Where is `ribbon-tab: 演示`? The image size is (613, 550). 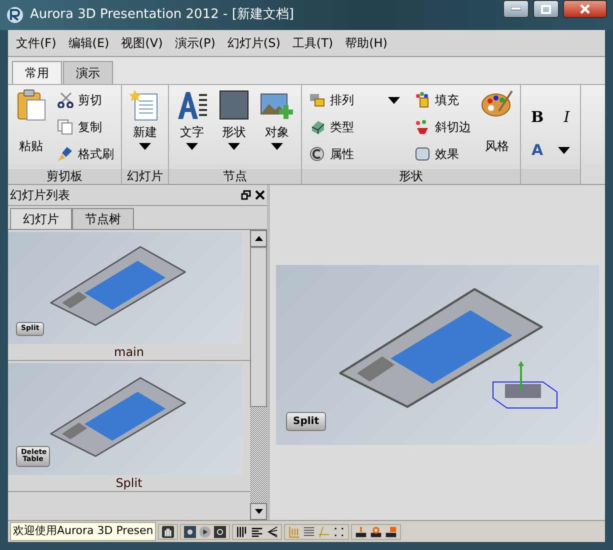 ribbon-tab: 演示 is located at coordinates (88, 72).